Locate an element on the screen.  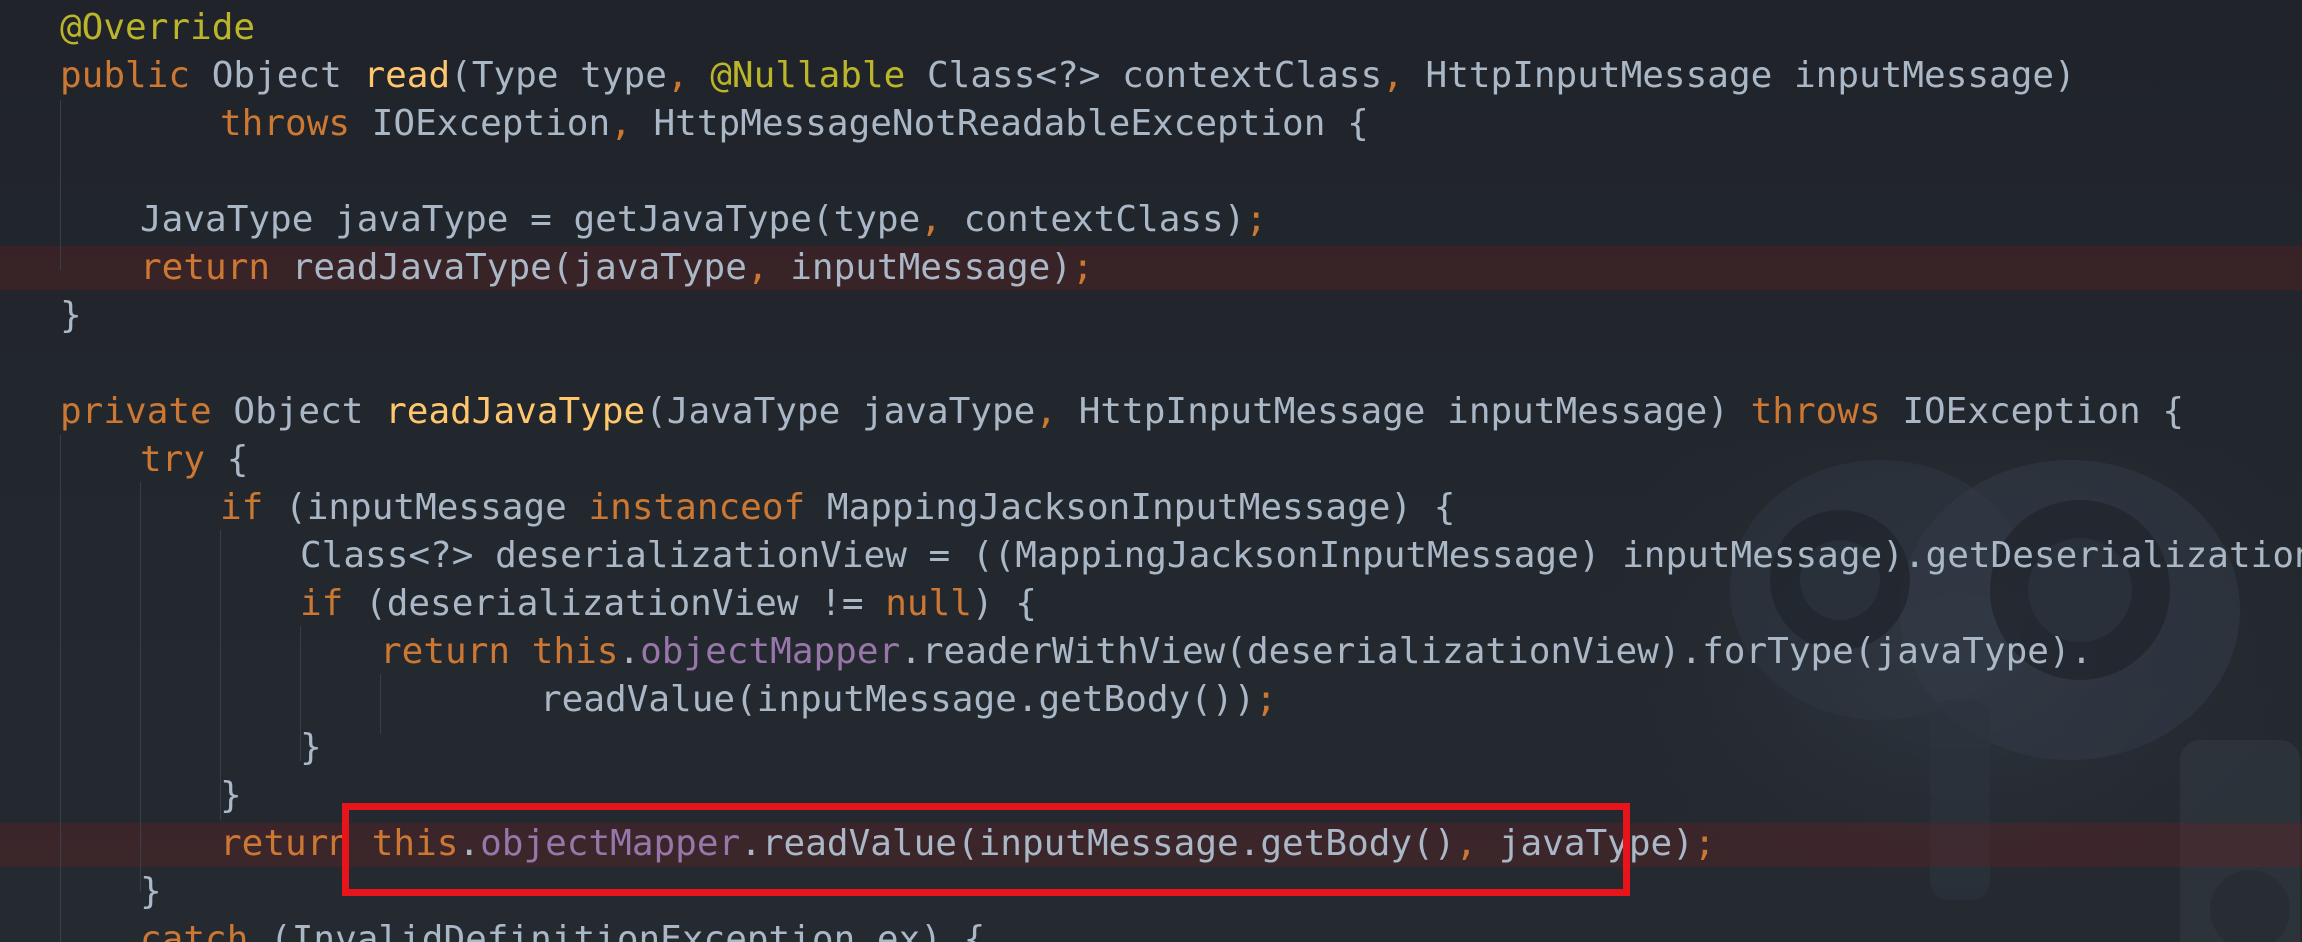
code-token: @Nullable is located at coordinates (808, 75).